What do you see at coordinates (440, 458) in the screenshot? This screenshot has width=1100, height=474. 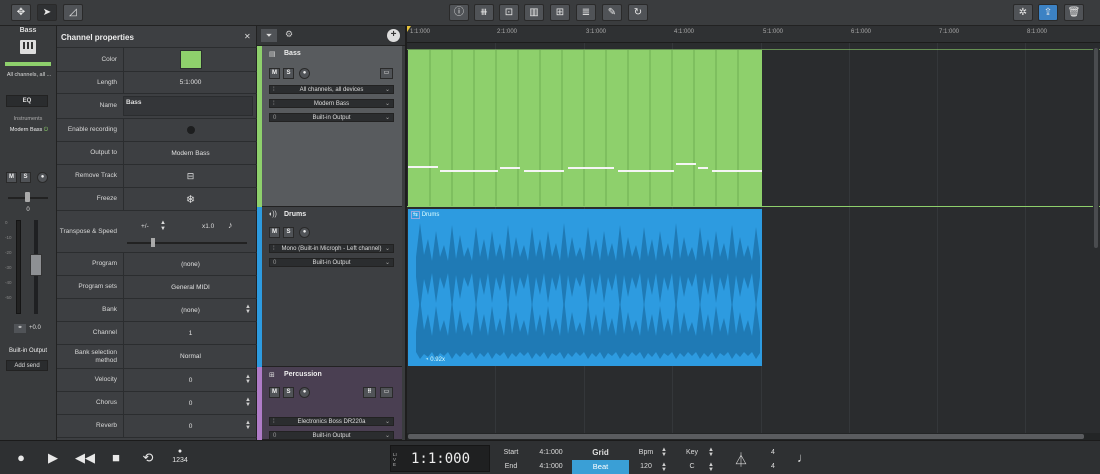 I see `time-display: LIVE 1:1:000` at bounding box center [440, 458].